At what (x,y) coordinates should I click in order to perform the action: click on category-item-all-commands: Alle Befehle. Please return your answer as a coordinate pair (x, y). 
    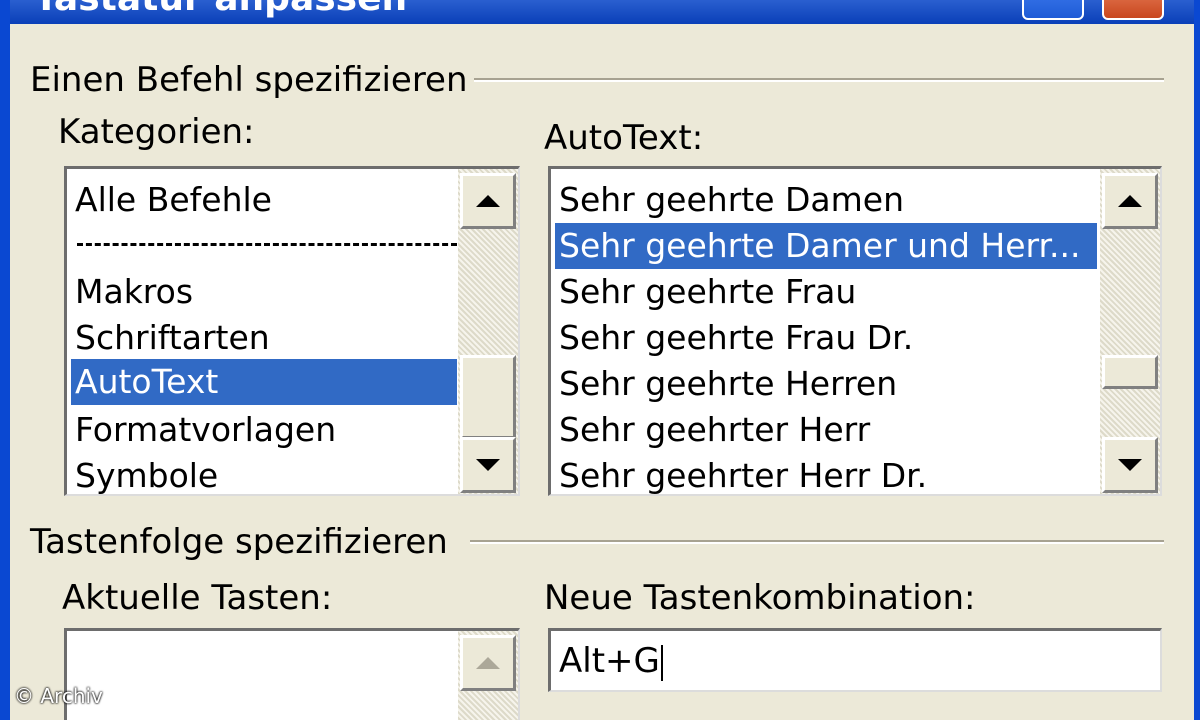
    Looking at the image, I should click on (171, 200).